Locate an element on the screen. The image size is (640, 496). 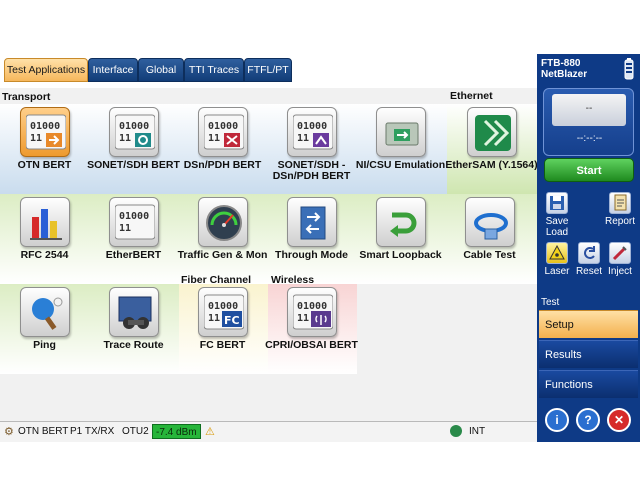
tile-cpri-obsai-bert: 01000 11 CPRI/OBSAI BERT is located at coordinates (311, 330).